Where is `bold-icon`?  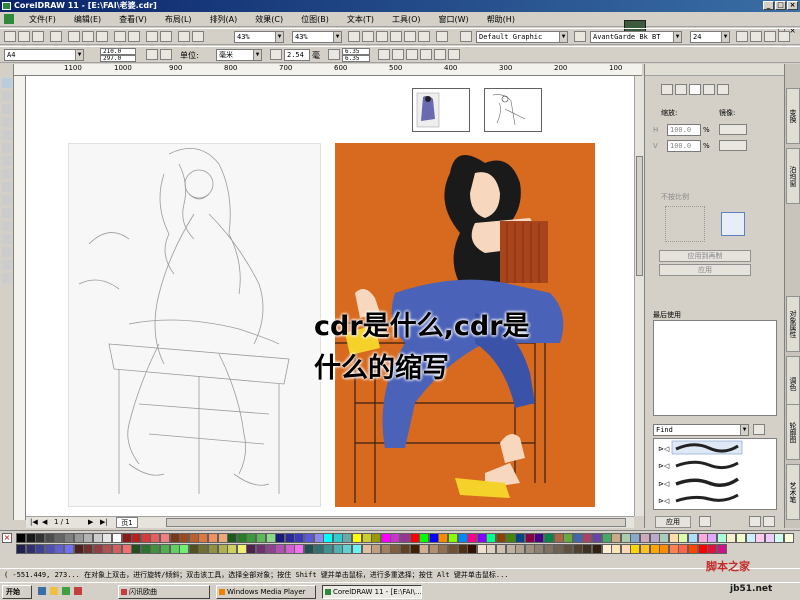
bold-icon is located at coordinates (742, 36).